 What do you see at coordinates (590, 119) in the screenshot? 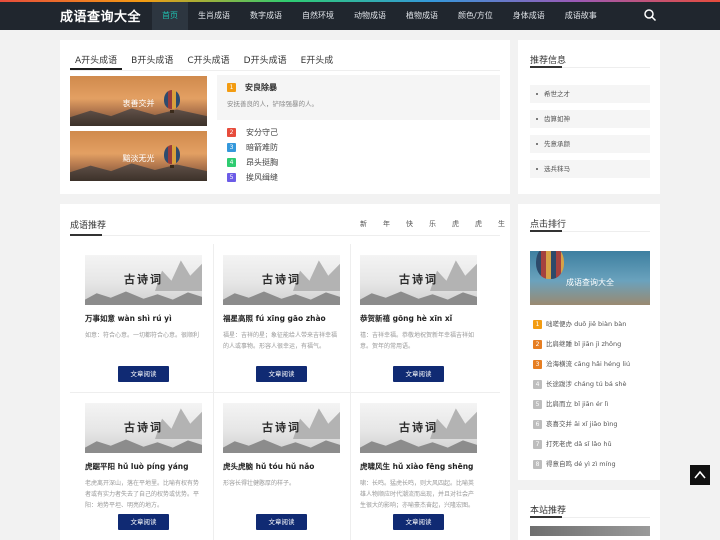
I see `recommend-item: 齿算如神` at bounding box center [590, 119].